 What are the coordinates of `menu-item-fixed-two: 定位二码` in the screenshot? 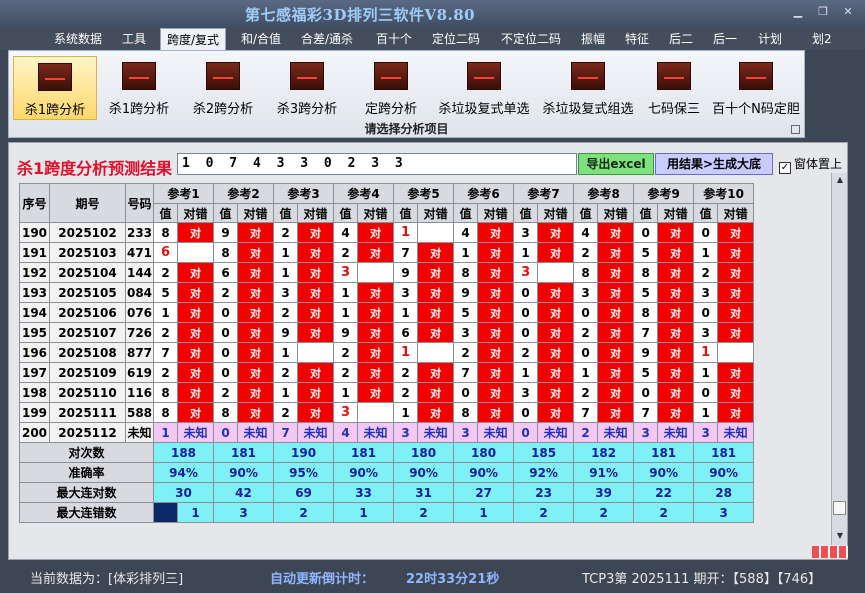 It's located at (456, 39).